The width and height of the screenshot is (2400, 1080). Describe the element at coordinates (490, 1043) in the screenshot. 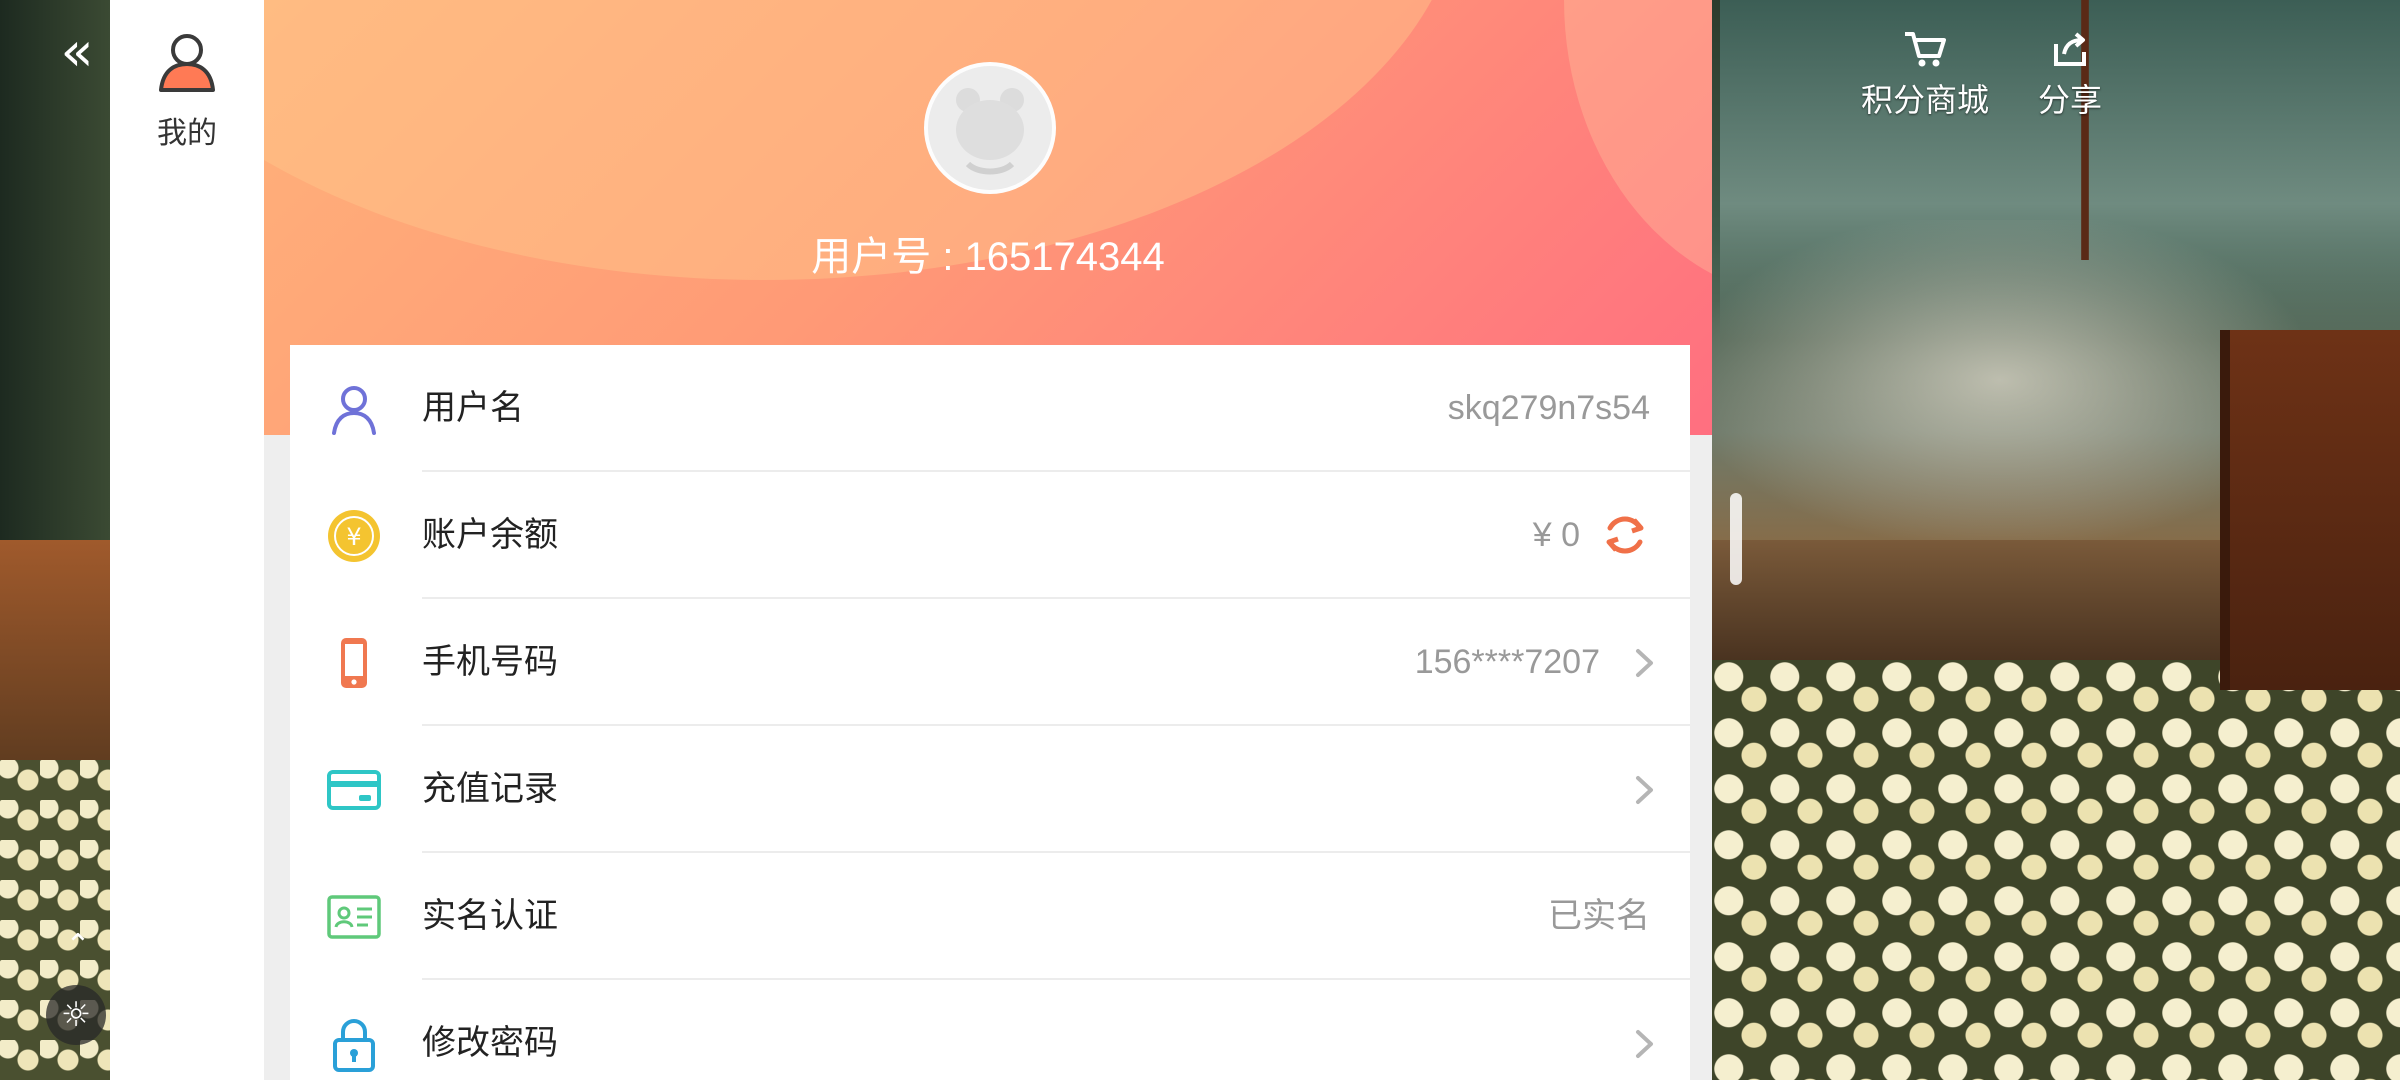

I see `change-password-label: 修改密码` at that location.